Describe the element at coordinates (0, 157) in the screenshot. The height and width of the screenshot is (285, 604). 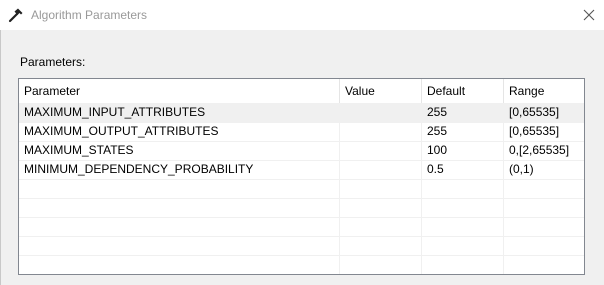
I see `window-border` at that location.